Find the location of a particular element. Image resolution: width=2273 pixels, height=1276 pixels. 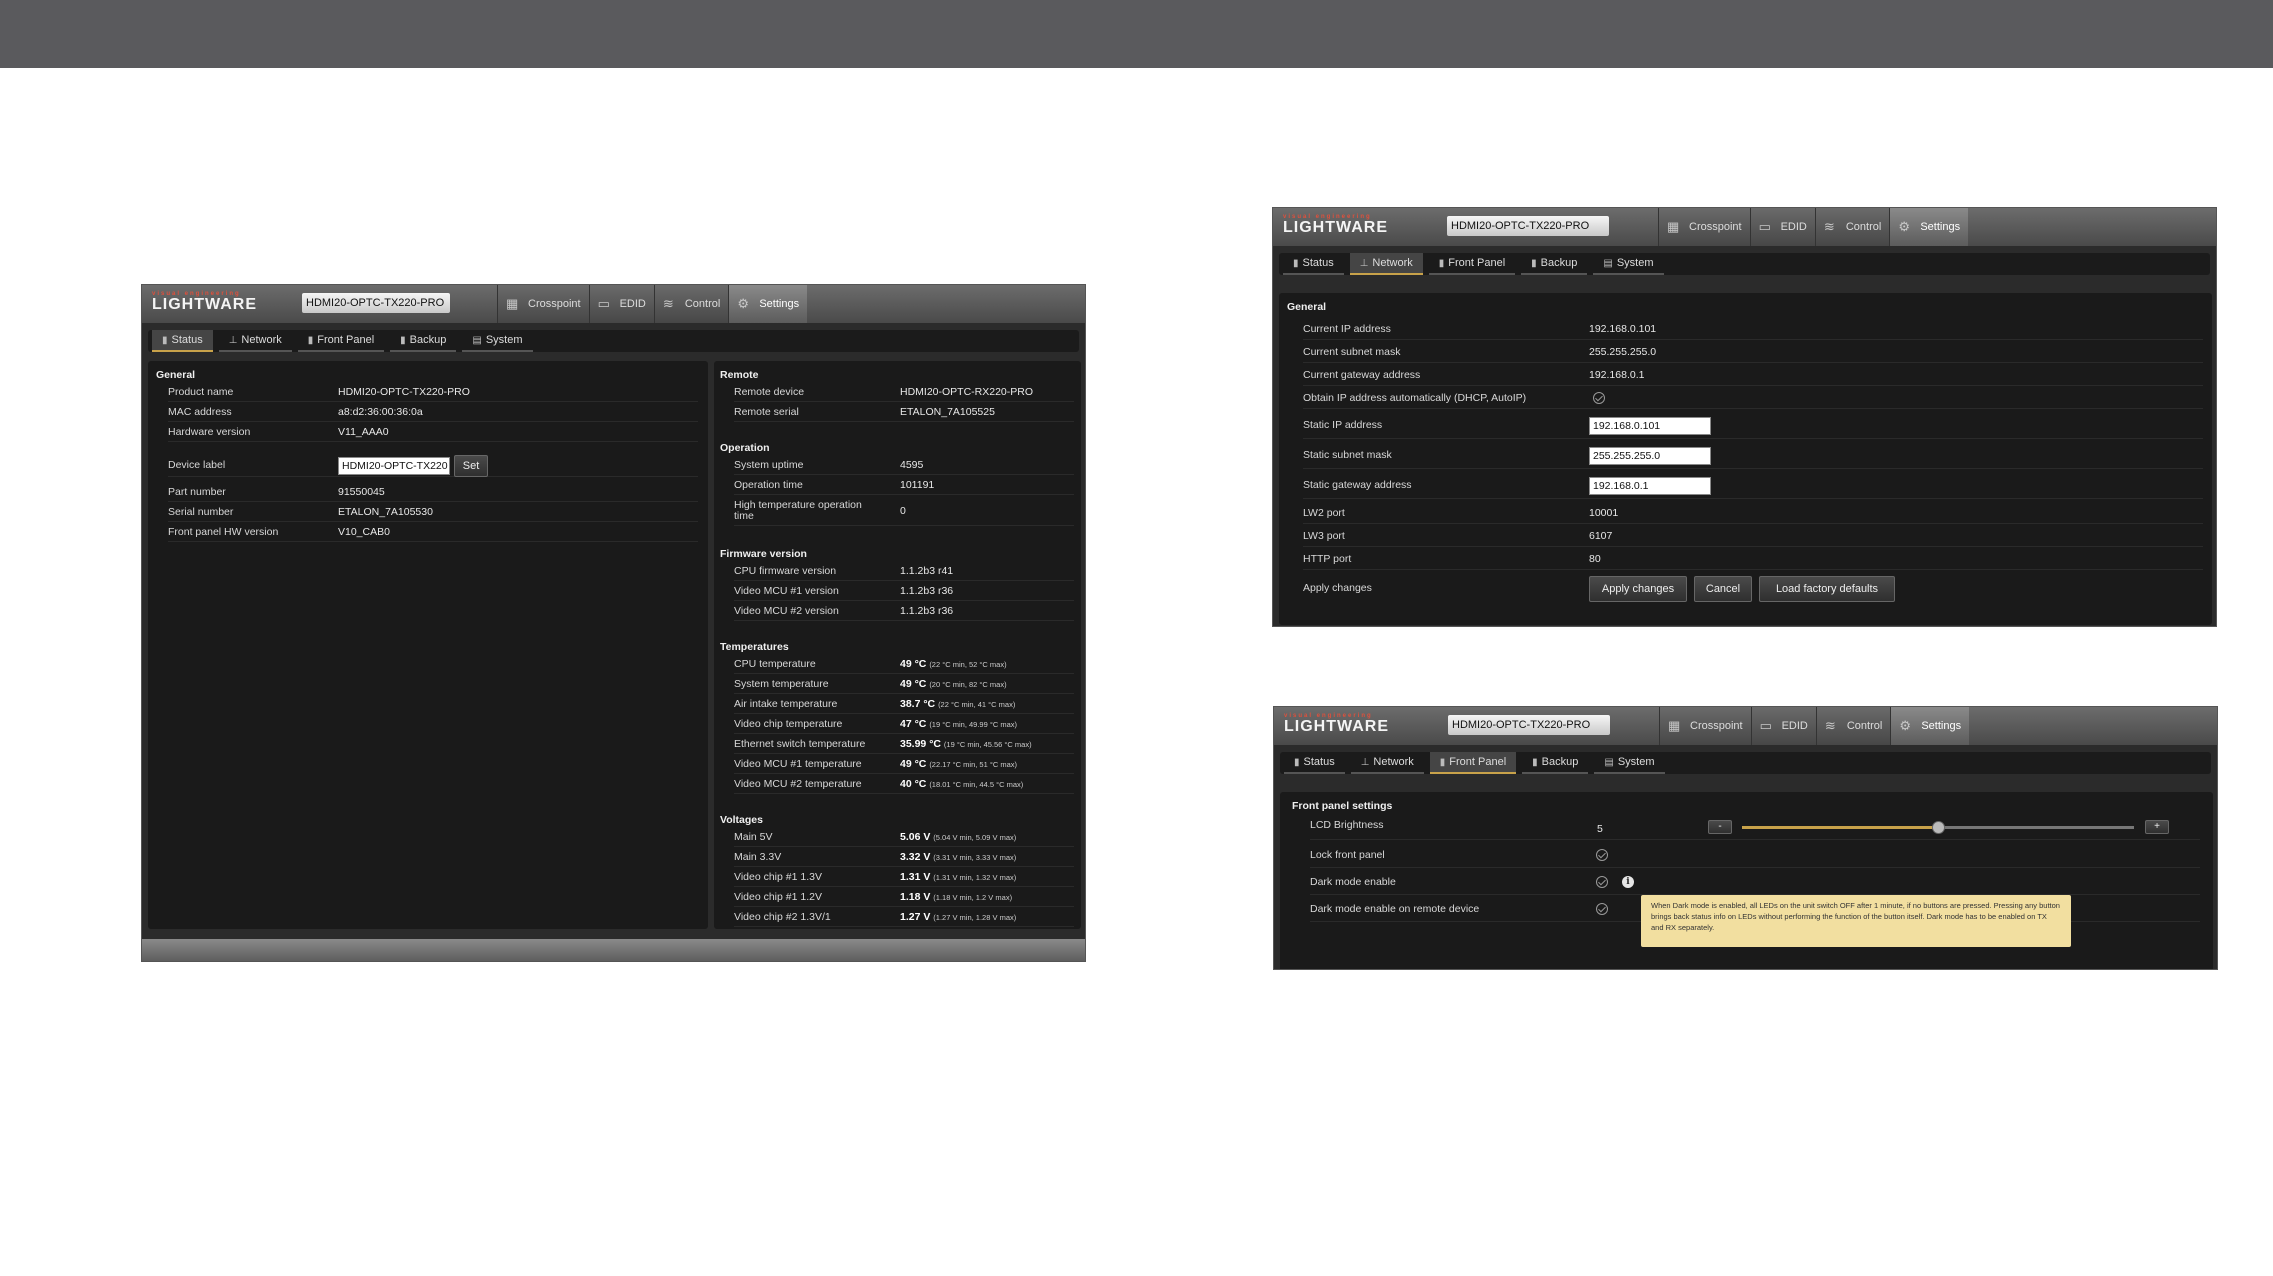

dark-mode-checkbox is located at coordinates (1602, 882).